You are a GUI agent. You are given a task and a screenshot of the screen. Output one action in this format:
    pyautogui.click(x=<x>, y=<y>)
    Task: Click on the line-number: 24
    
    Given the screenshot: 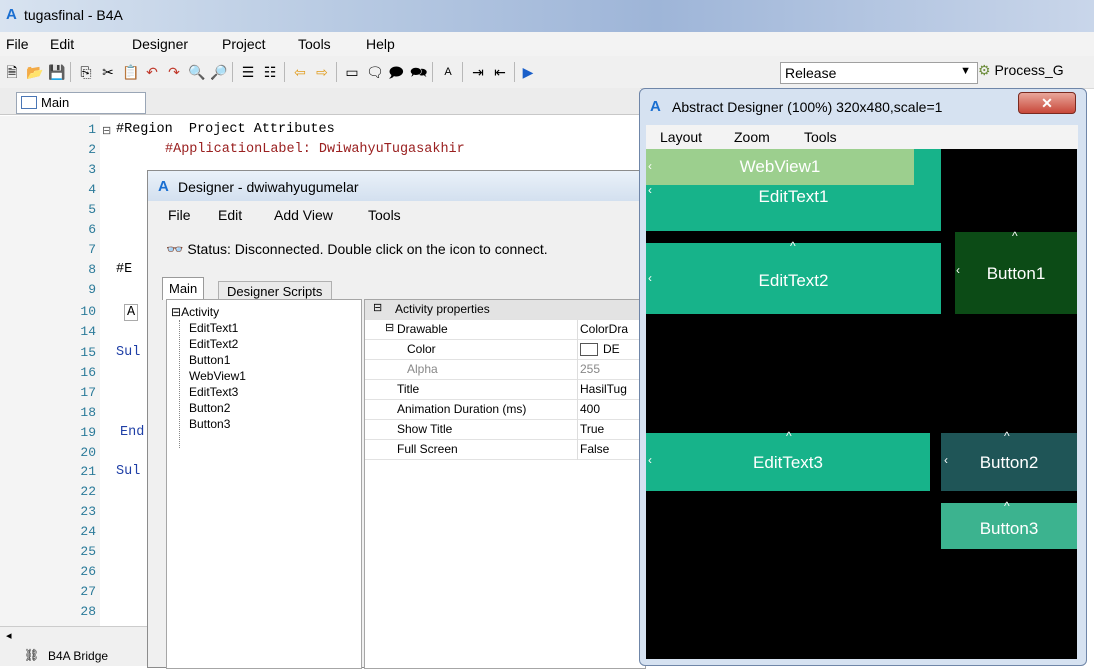 What is the action you would take?
    pyautogui.click(x=88, y=531)
    